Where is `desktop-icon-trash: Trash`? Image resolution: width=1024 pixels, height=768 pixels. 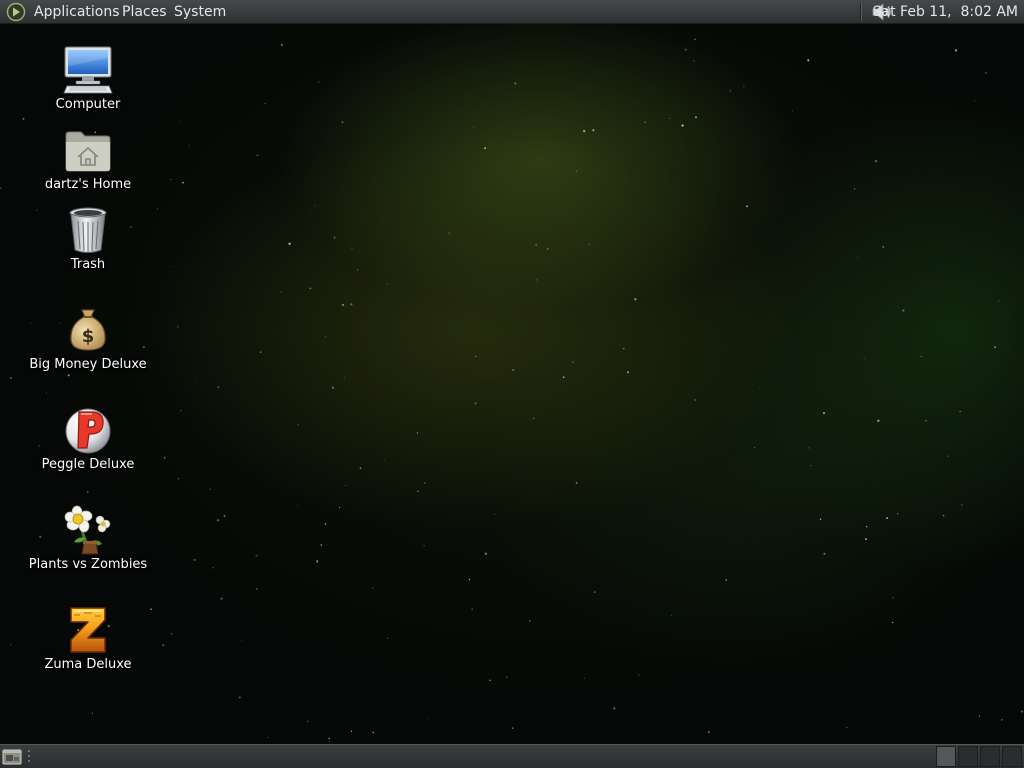 desktop-icon-trash: Trash is located at coordinates (88, 243).